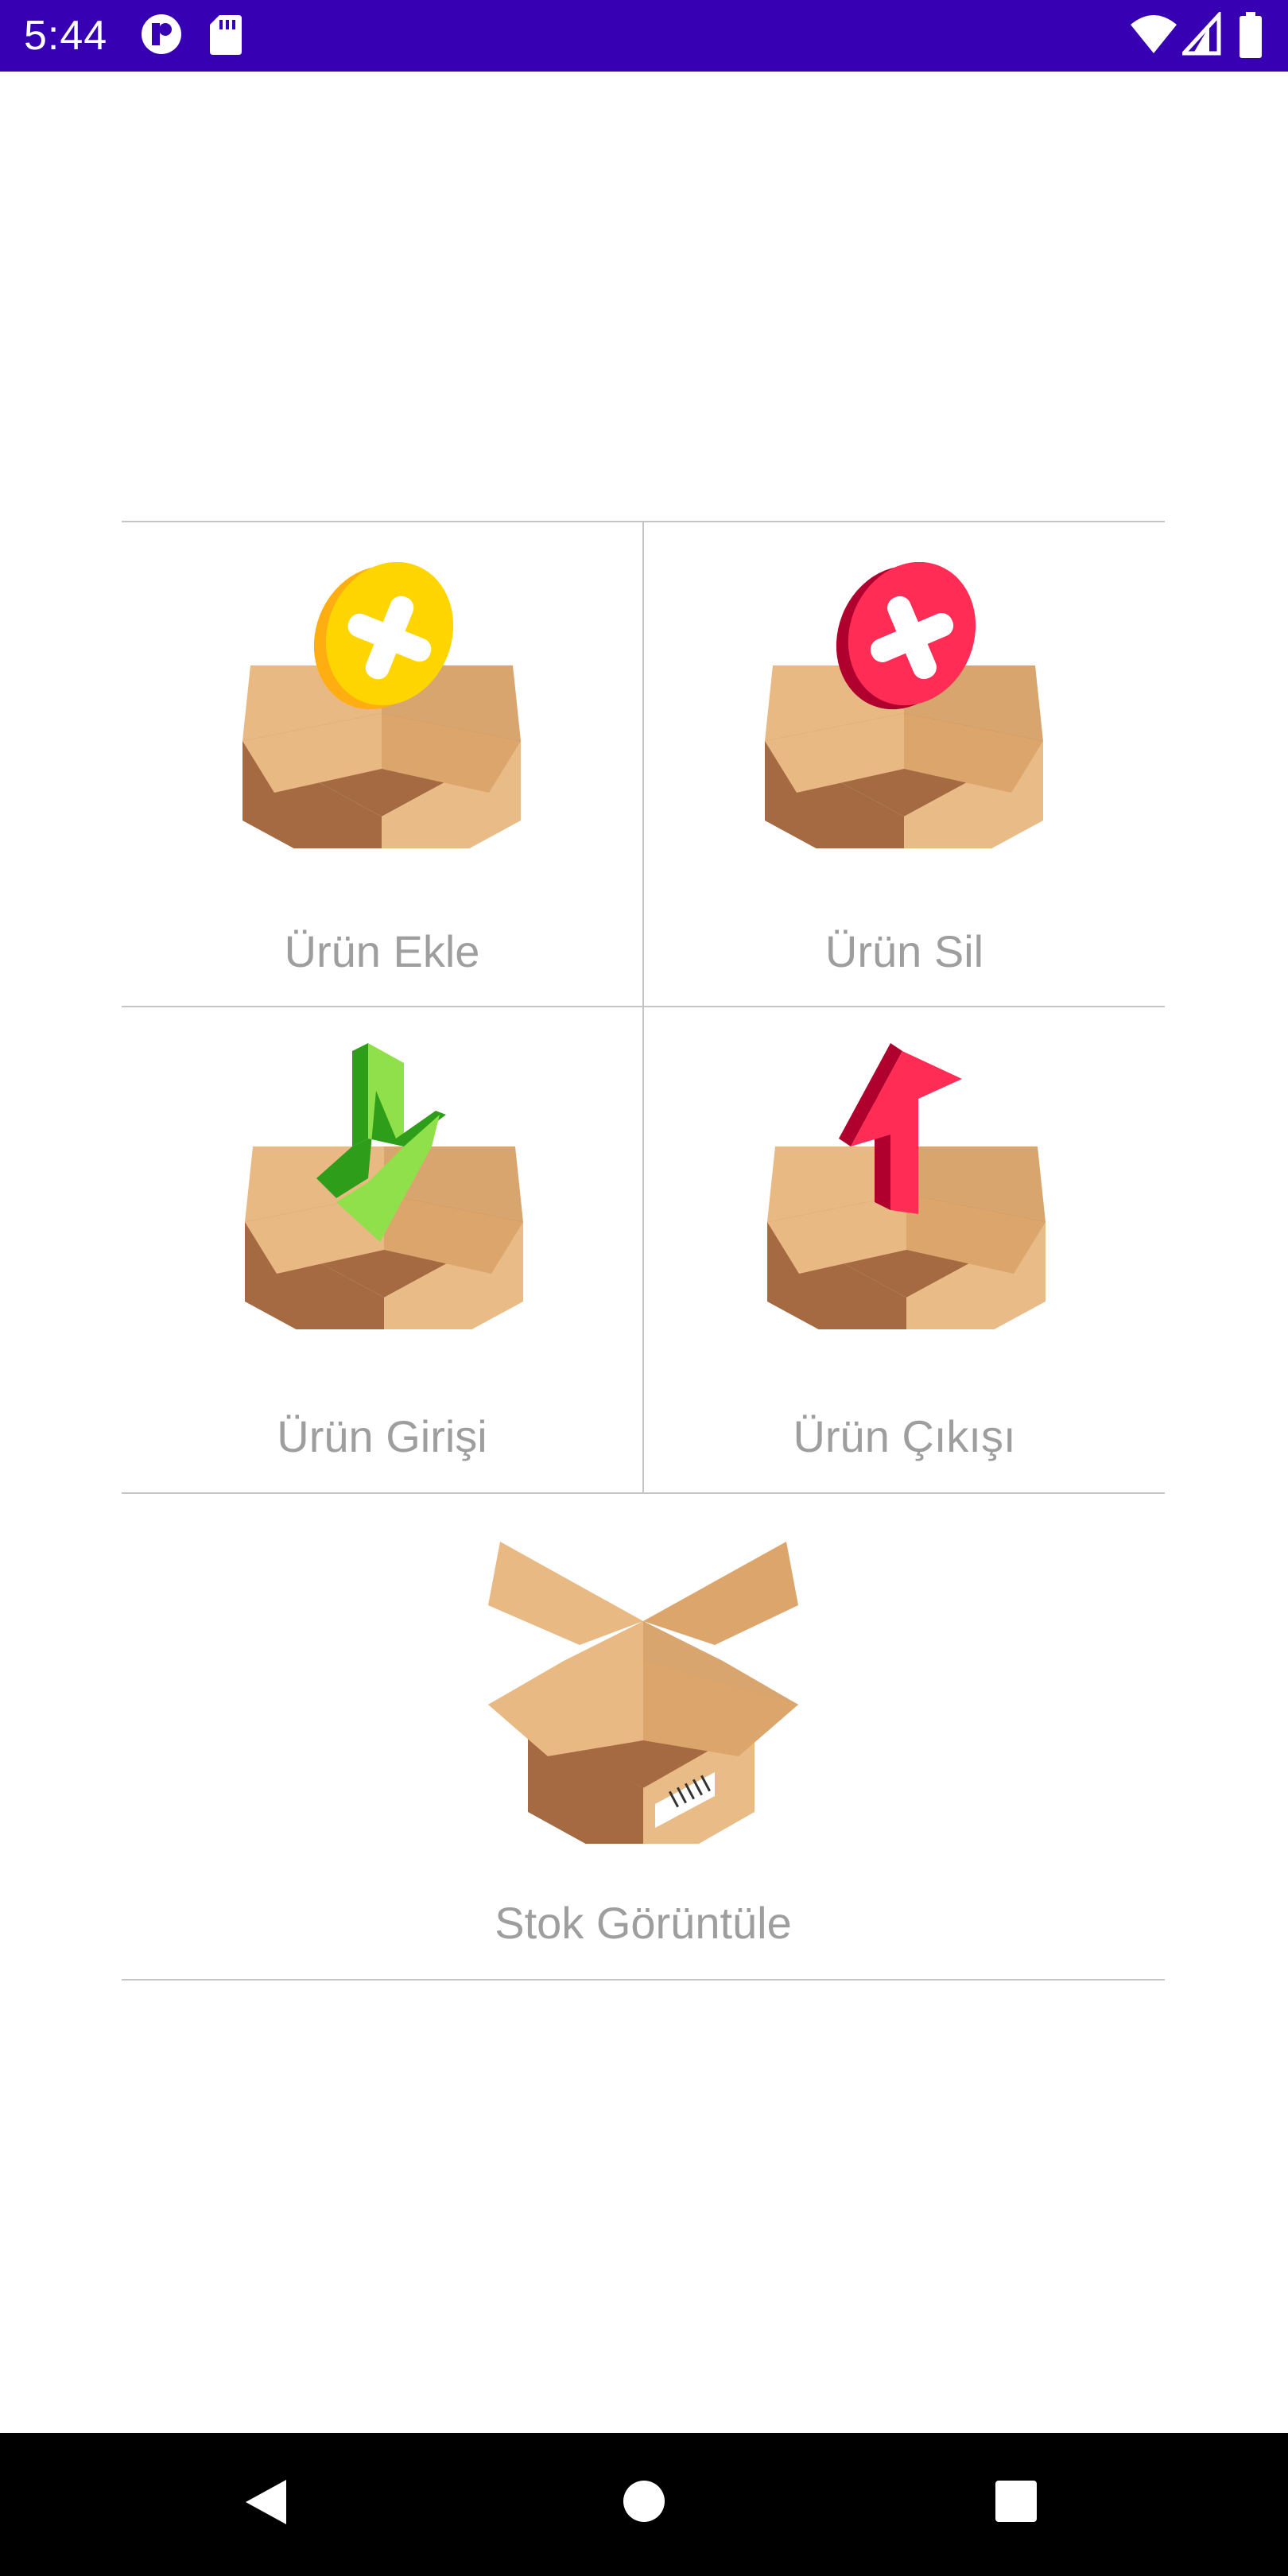 This screenshot has height=2576, width=1288. Describe the element at coordinates (644, 1980) in the screenshot. I see `divider` at that location.